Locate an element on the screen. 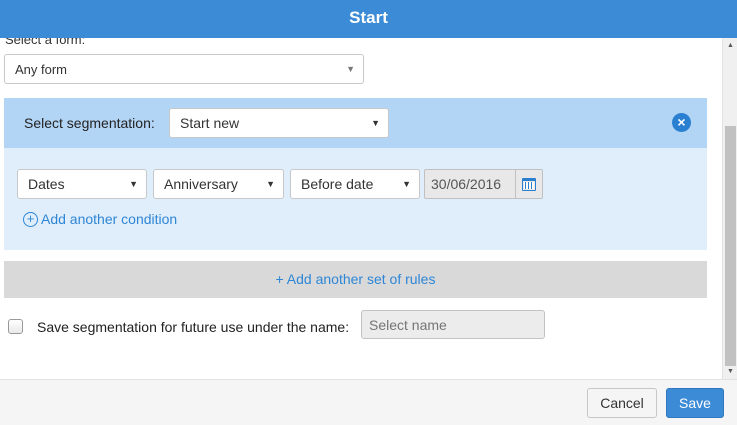  select-form-label: Select a form: is located at coordinates (45, 42).